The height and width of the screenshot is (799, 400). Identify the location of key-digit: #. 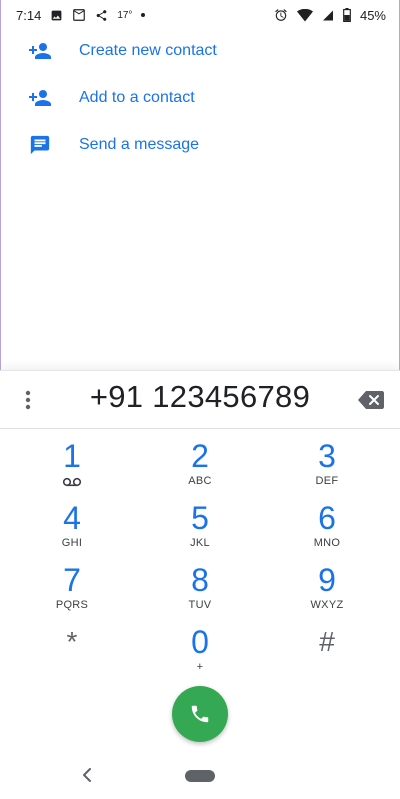
(327, 641).